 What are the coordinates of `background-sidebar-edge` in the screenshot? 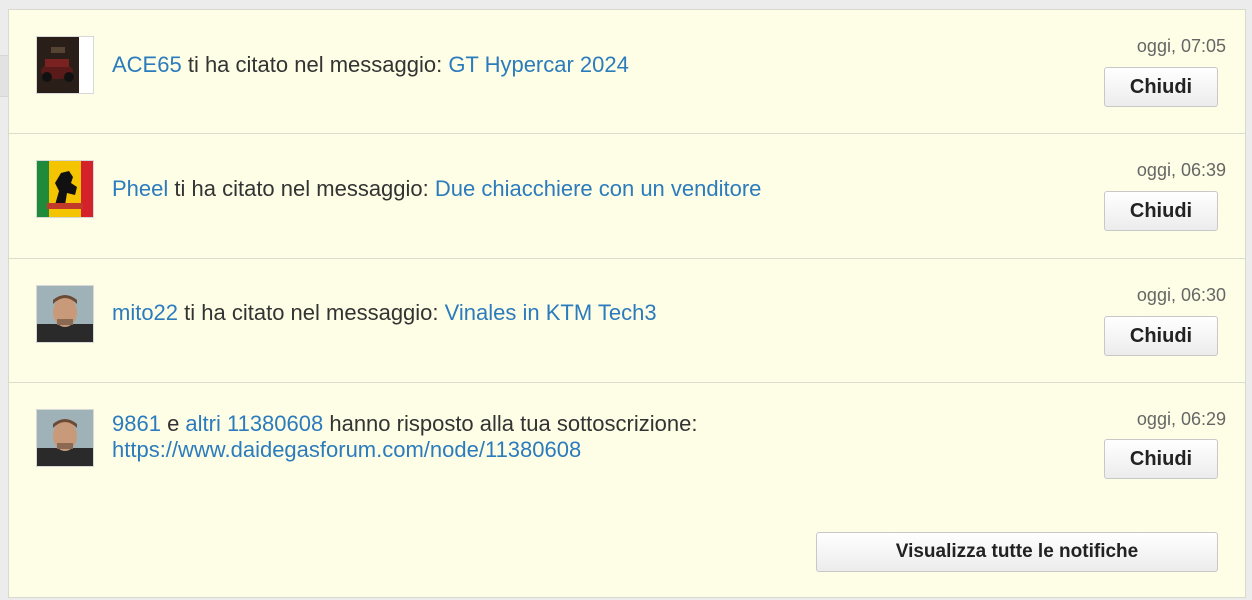 It's located at (4, 76).